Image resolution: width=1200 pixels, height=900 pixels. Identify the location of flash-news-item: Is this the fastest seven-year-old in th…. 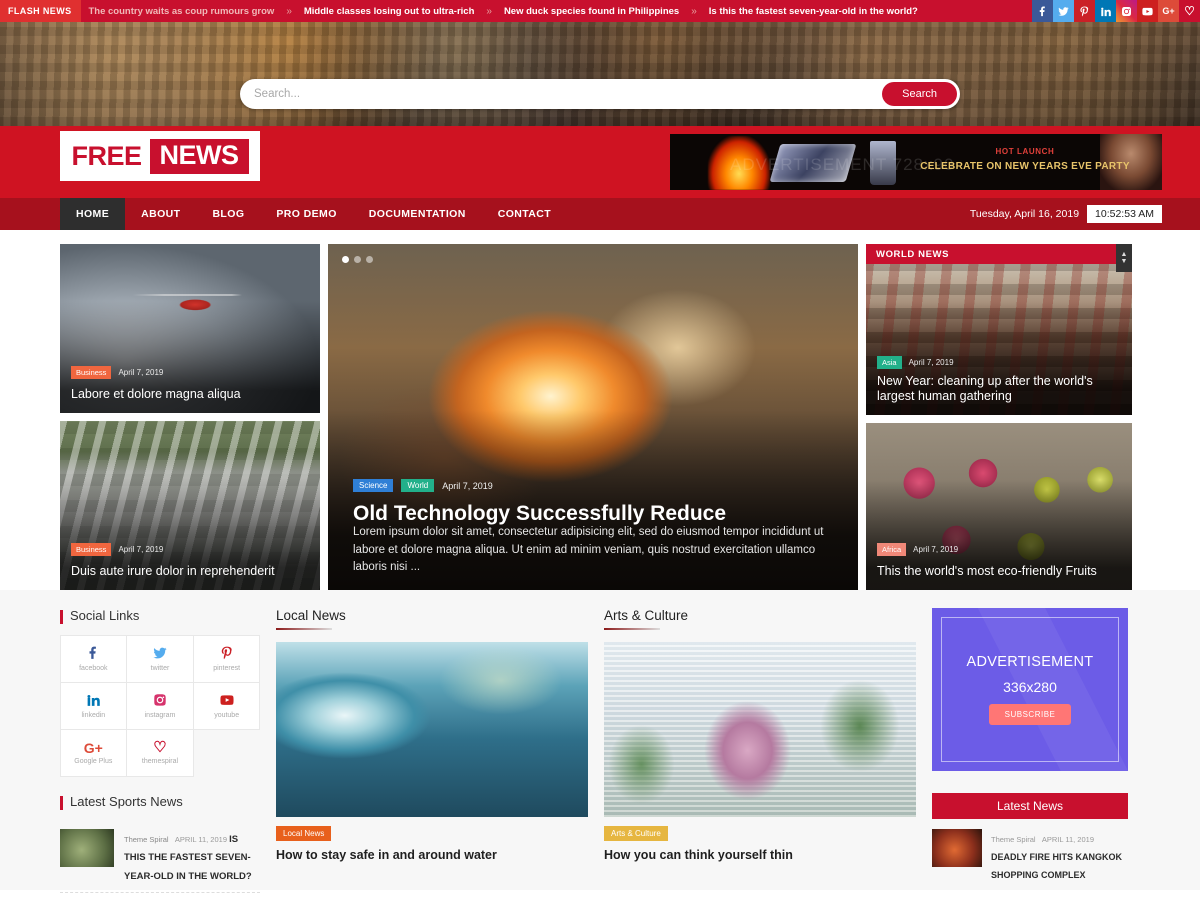
(813, 11).